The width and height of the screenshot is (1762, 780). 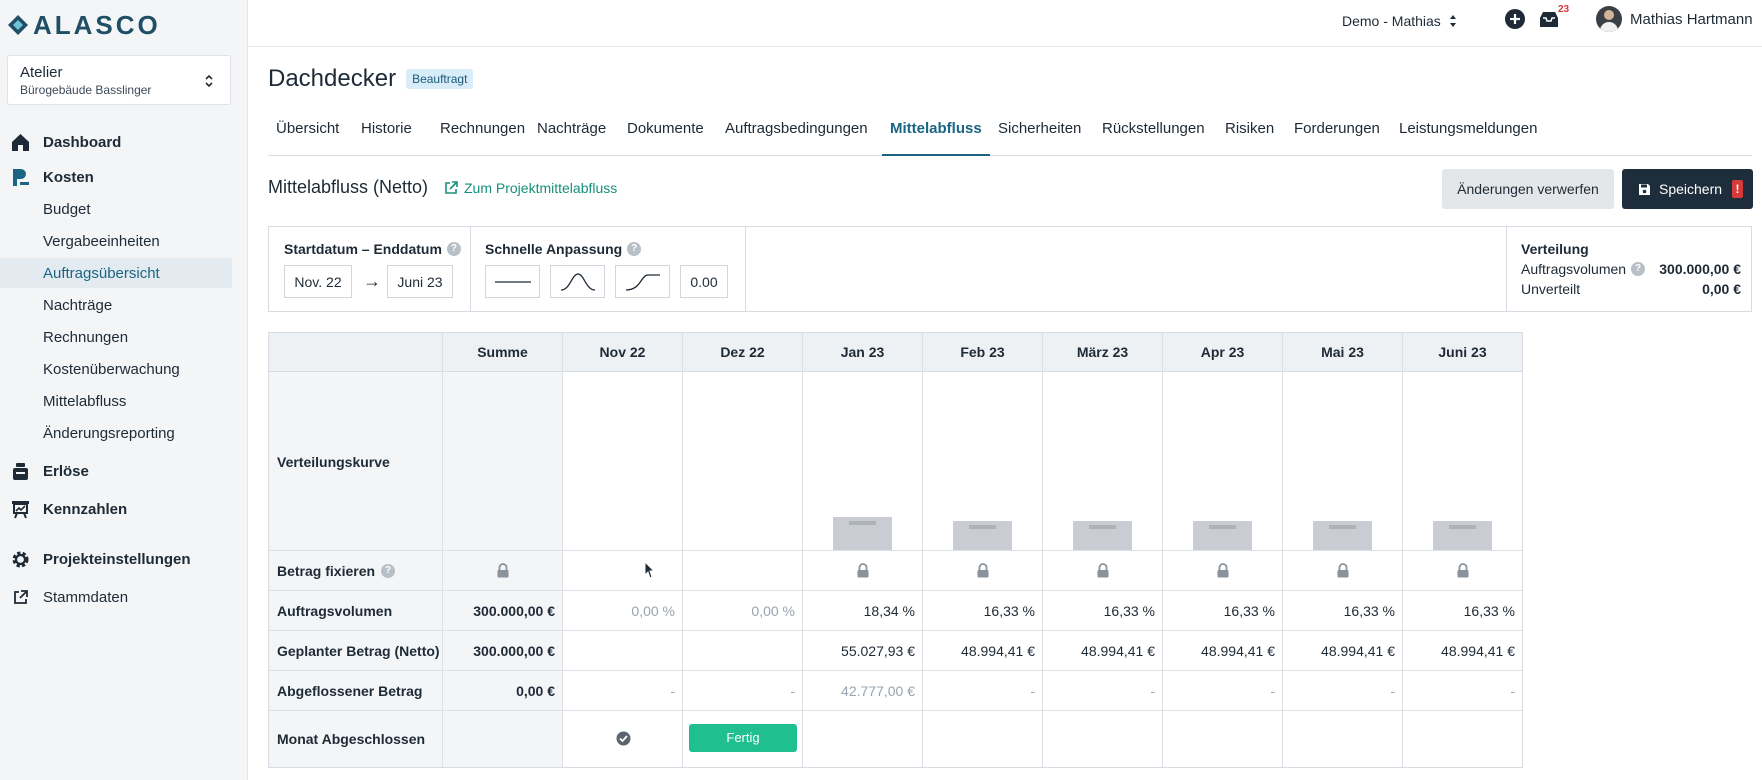 What do you see at coordinates (1468, 132) in the screenshot?
I see `tab-leistungsmeldungen: Leistungsmeldungen` at bounding box center [1468, 132].